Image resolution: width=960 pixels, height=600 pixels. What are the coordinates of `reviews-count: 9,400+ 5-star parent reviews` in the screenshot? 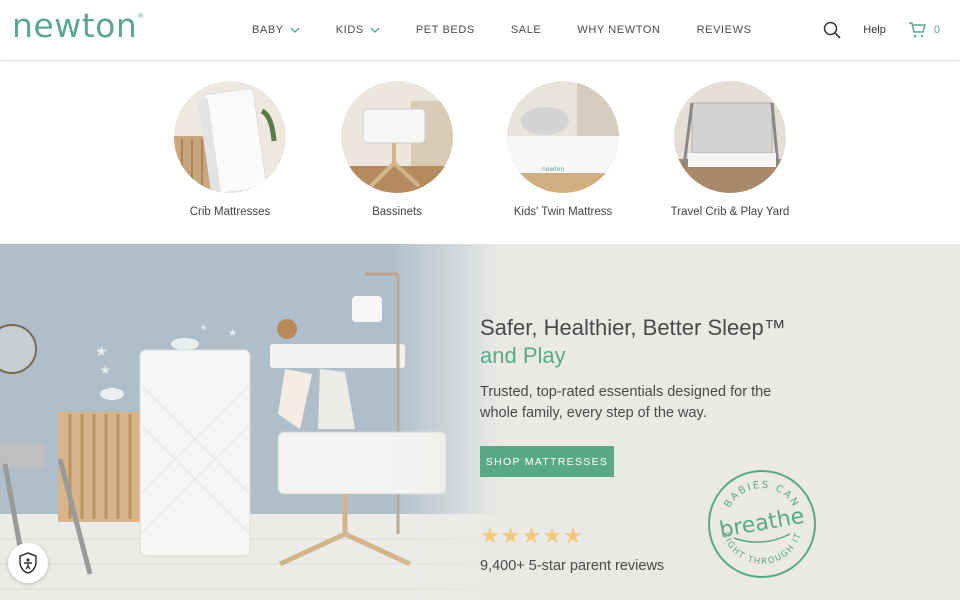 It's located at (572, 566).